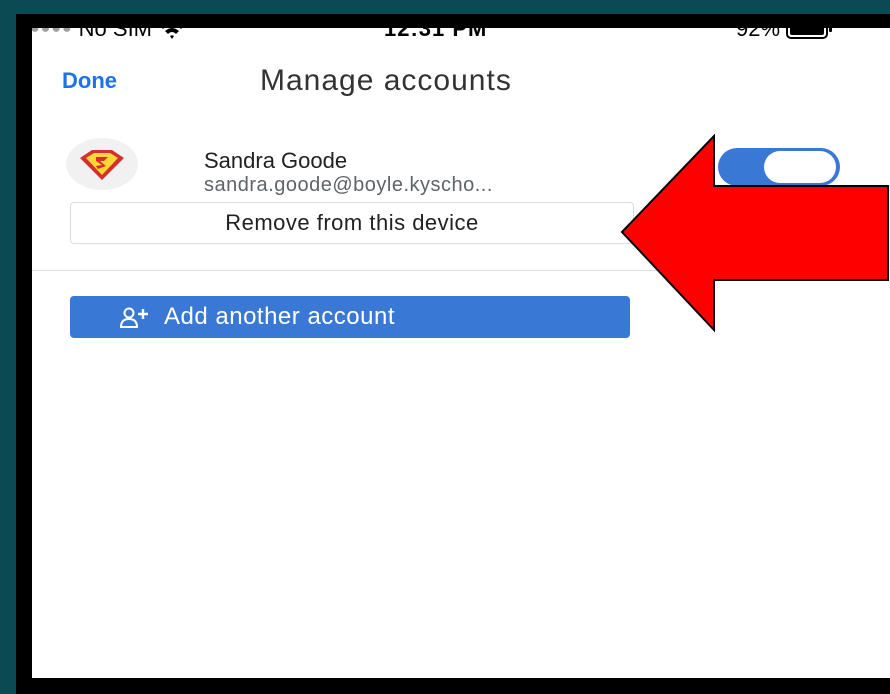  Describe the element at coordinates (276, 160) in the screenshot. I see `account-name: Sandra Goode` at that location.